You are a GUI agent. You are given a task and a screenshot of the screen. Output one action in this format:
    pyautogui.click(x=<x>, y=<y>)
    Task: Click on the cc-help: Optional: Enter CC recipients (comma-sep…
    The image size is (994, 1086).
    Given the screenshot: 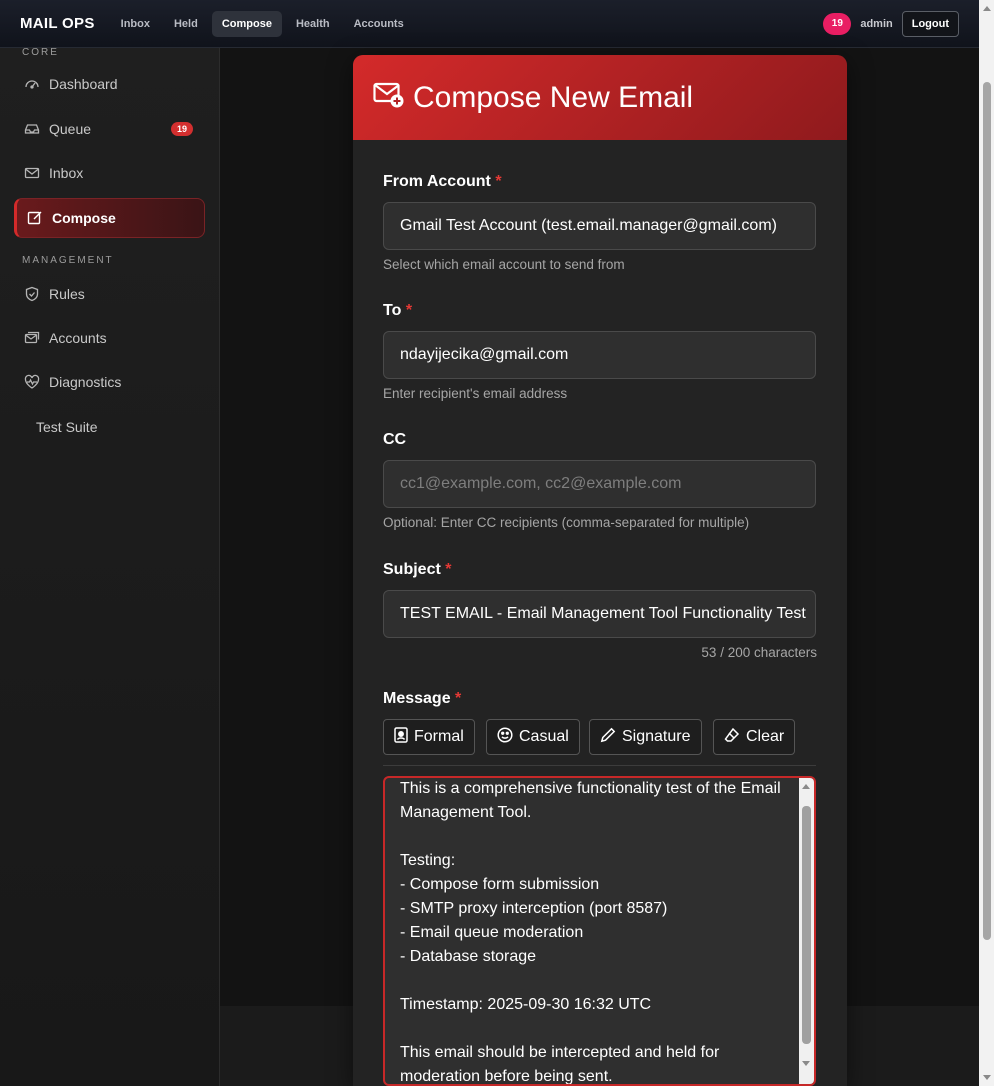 What is the action you would take?
    pyautogui.click(x=566, y=522)
    